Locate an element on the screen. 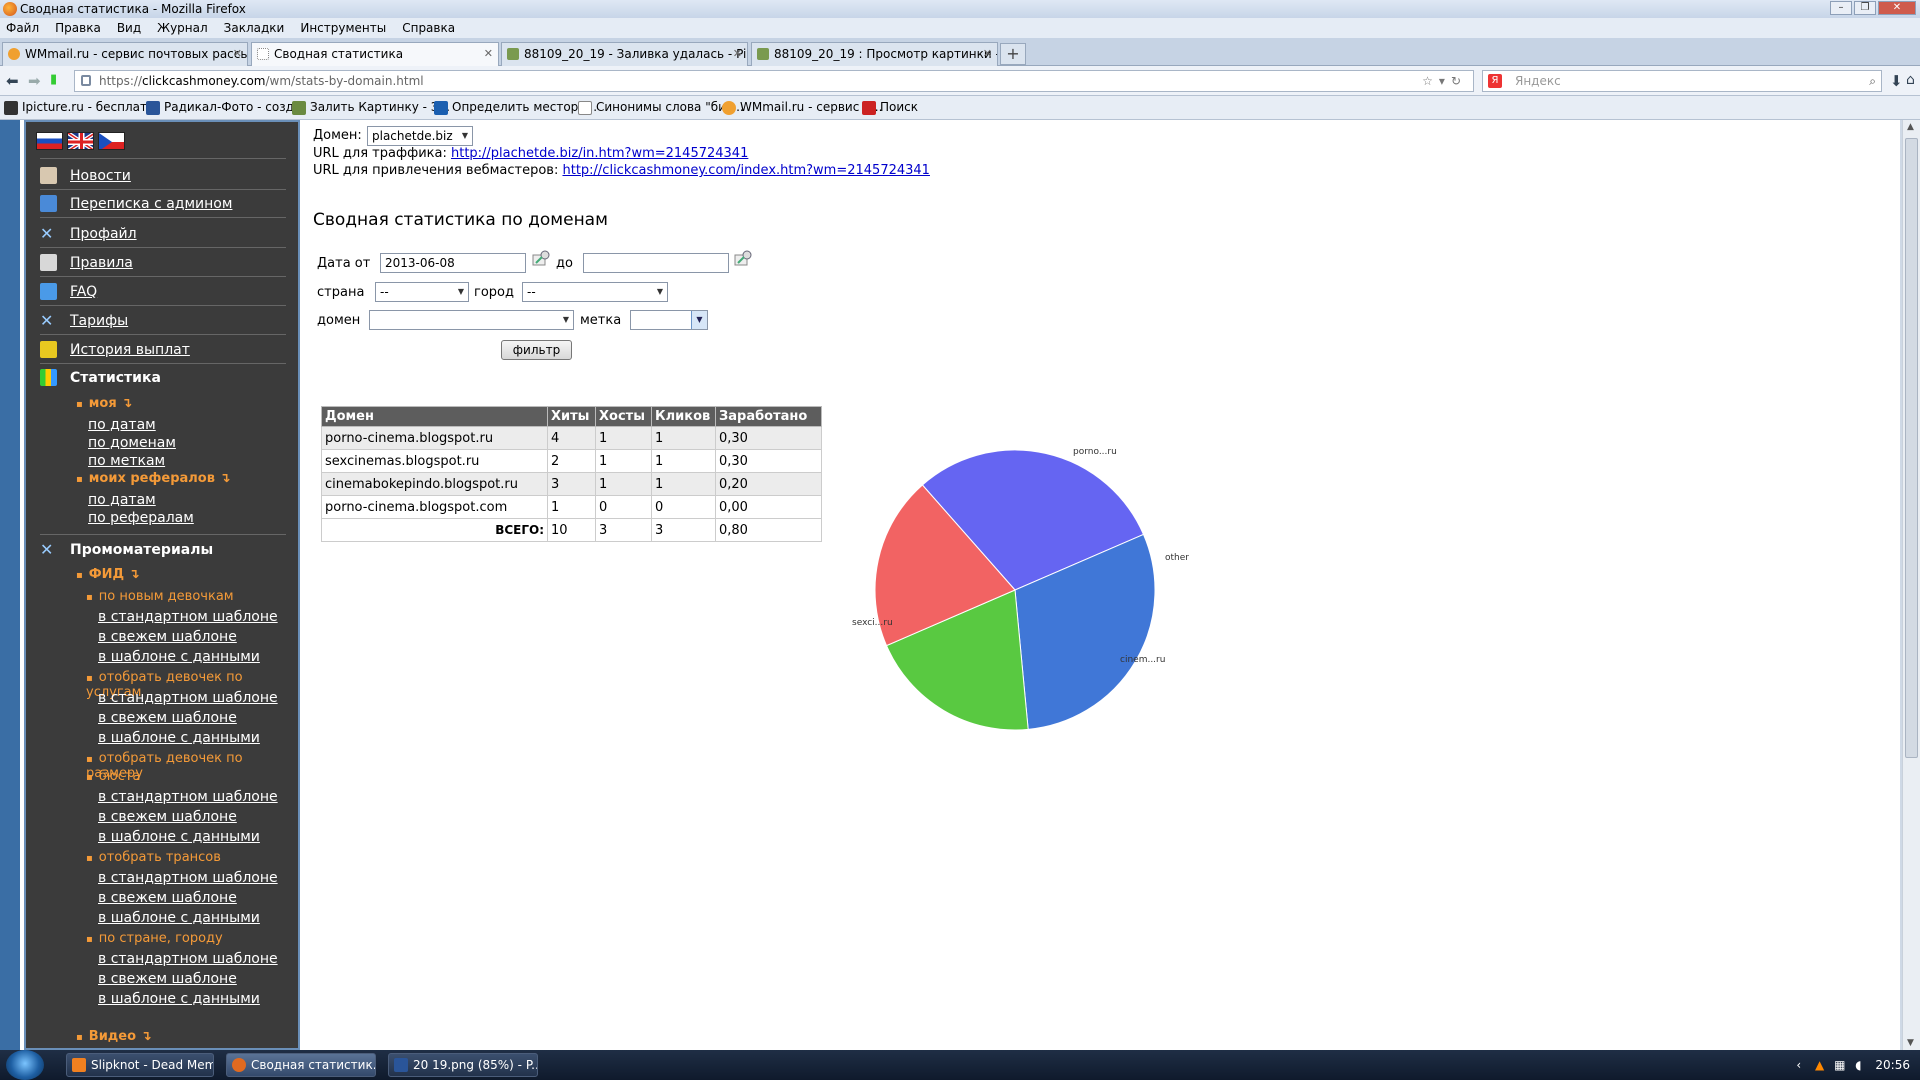 This screenshot has height=1080, width=1920. sidebar-item-admin-chat: Переписка с админом is located at coordinates (136, 204).